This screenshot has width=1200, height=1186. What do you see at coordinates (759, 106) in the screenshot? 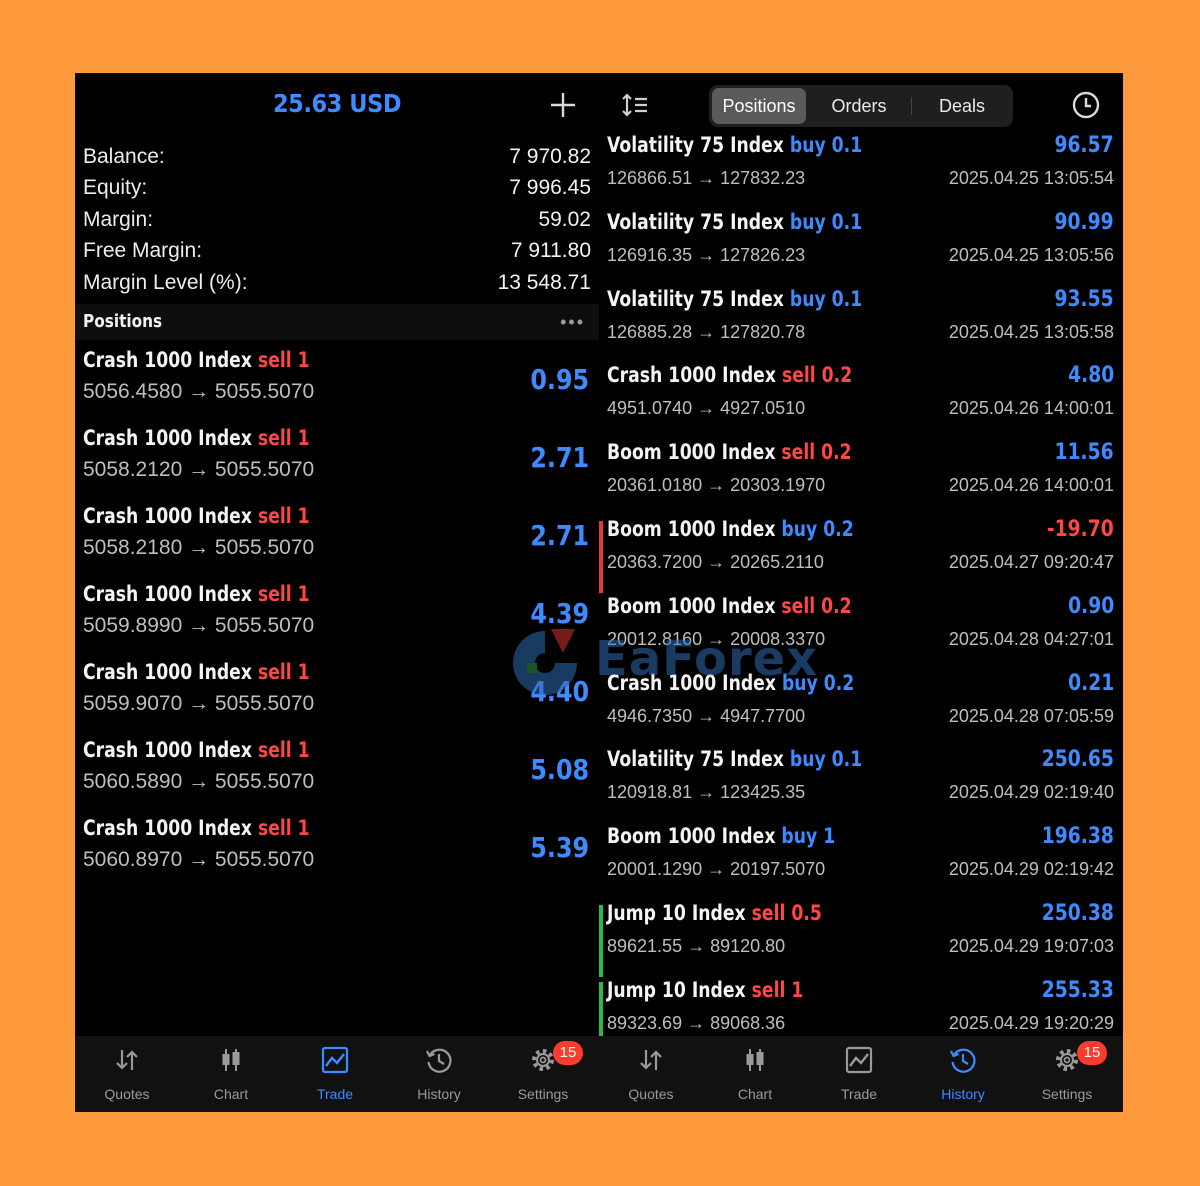
I see `tab-positions: Positions` at bounding box center [759, 106].